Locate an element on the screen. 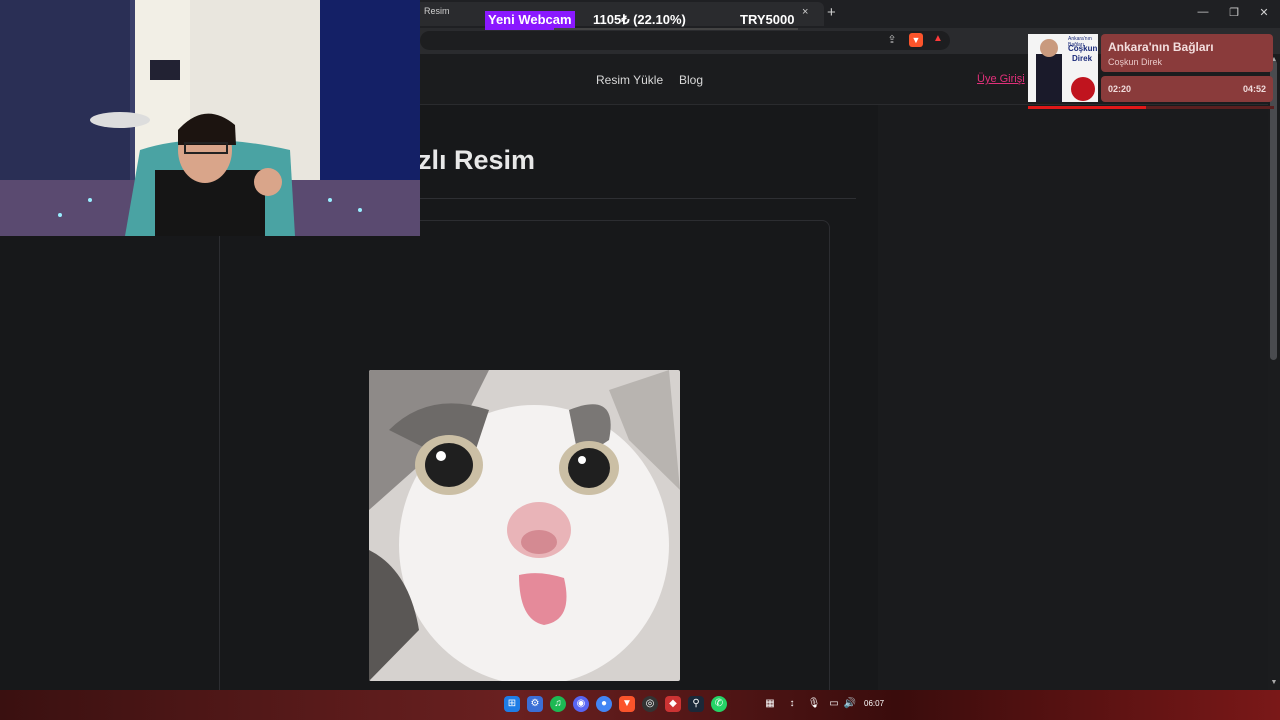 This screenshot has width=1280, height=720. brave-icon: ▼ is located at coordinates (627, 704).